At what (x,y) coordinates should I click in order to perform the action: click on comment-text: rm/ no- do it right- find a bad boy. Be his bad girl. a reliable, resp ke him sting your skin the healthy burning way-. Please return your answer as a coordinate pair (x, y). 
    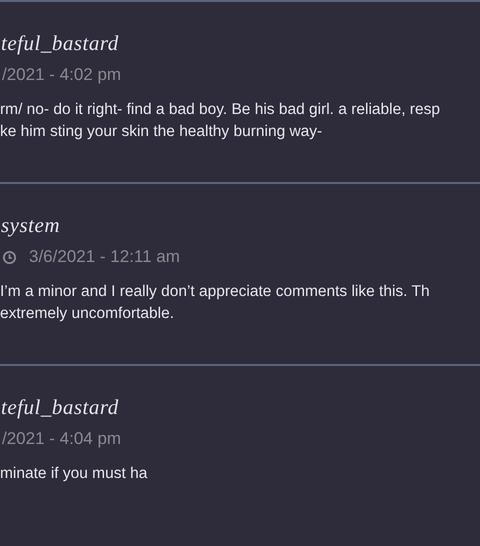
    Looking at the image, I should click on (220, 121).